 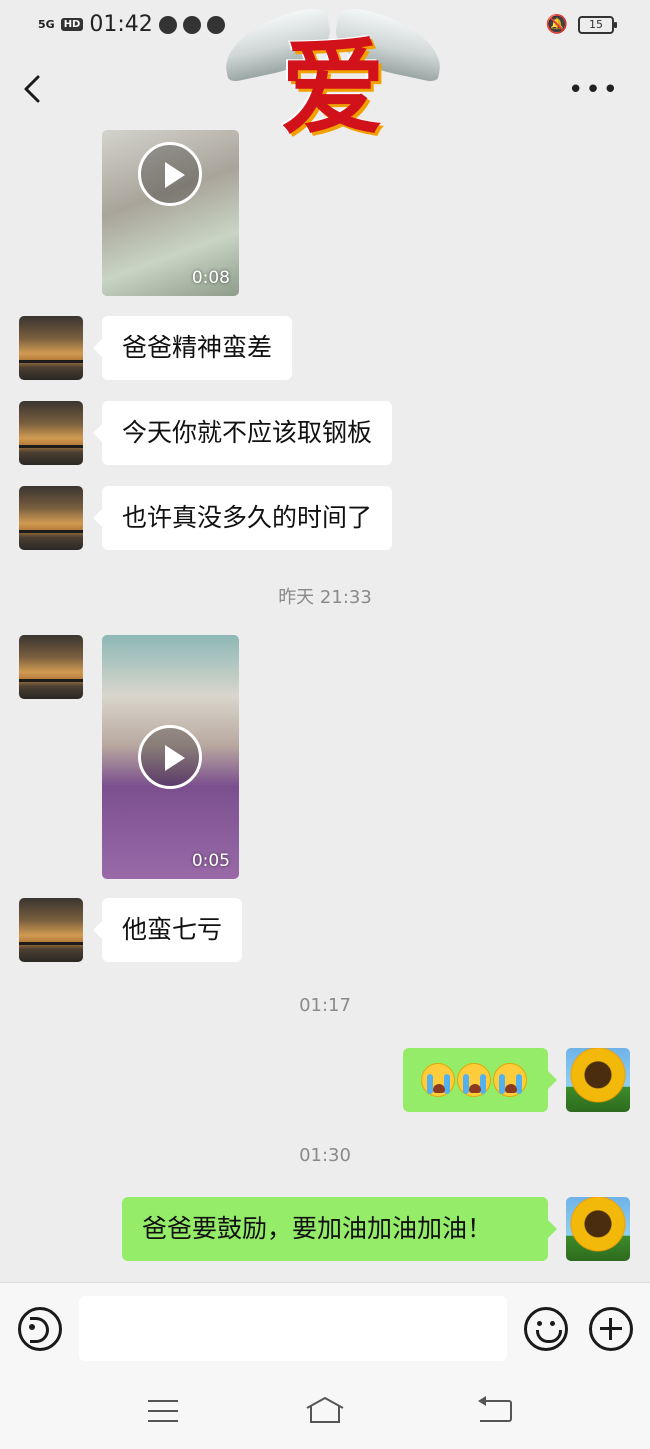 What do you see at coordinates (339, 1229) in the screenshot?
I see `message-bubble: 爸爸要鼓励，要加油加油加油！` at bounding box center [339, 1229].